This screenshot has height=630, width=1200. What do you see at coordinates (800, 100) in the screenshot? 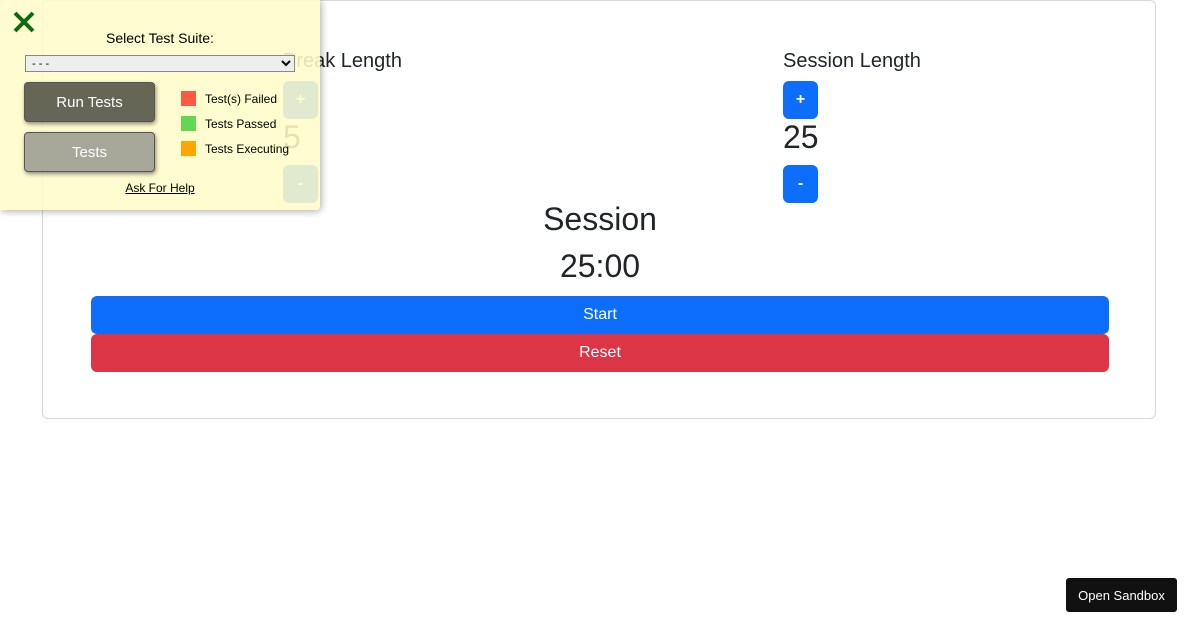
I see `session-increment-button: +` at bounding box center [800, 100].